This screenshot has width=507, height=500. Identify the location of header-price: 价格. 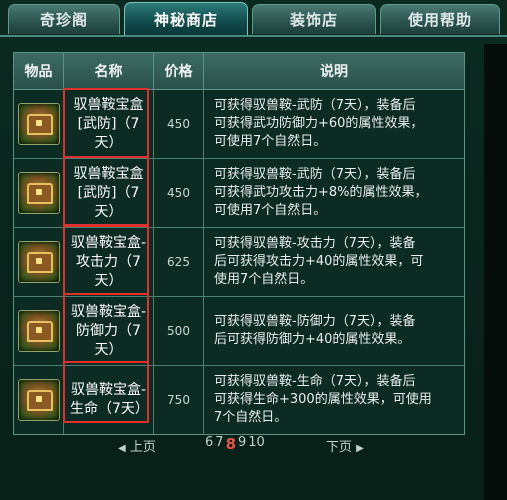
(179, 71).